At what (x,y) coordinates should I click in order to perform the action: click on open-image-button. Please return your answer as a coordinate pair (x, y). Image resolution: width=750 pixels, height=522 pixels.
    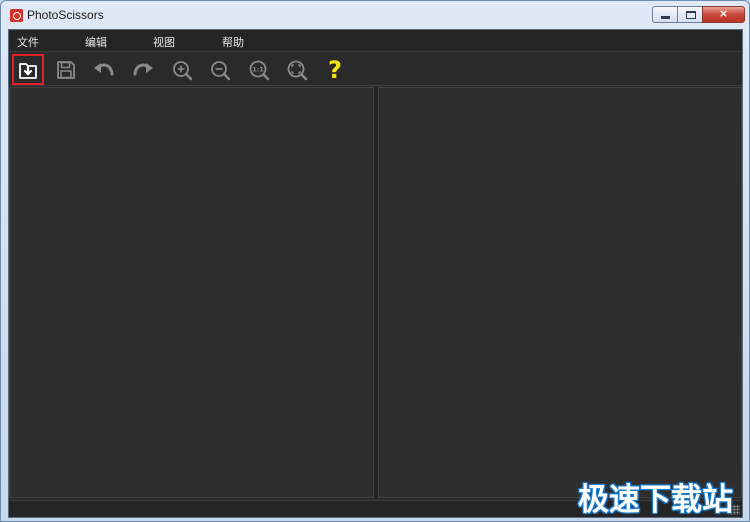
    Looking at the image, I should click on (28, 69).